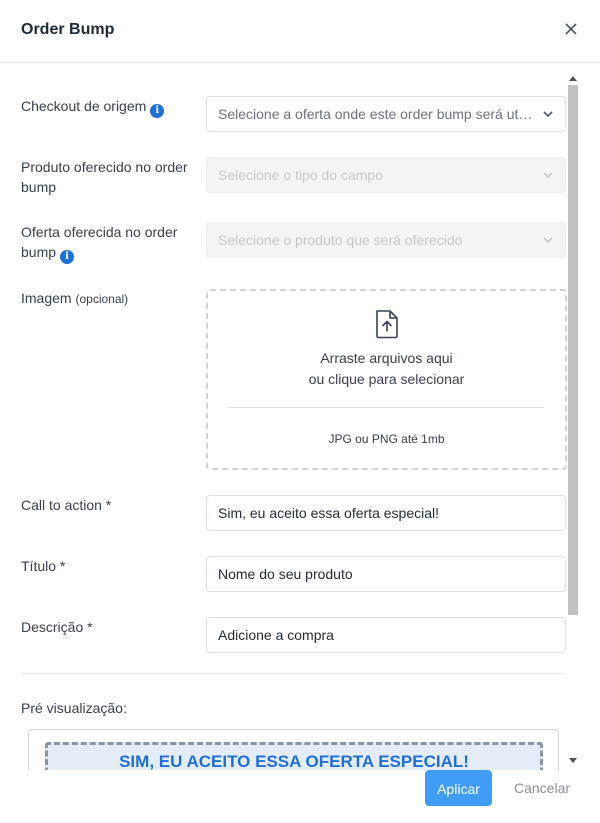  Describe the element at coordinates (66, 505) in the screenshot. I see `cta-label: Call to action *` at that location.